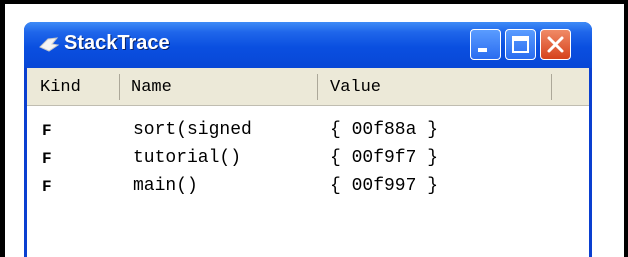 This screenshot has height=257, width=628. I want to click on row-value: { 00f997 }, so click(384, 186).